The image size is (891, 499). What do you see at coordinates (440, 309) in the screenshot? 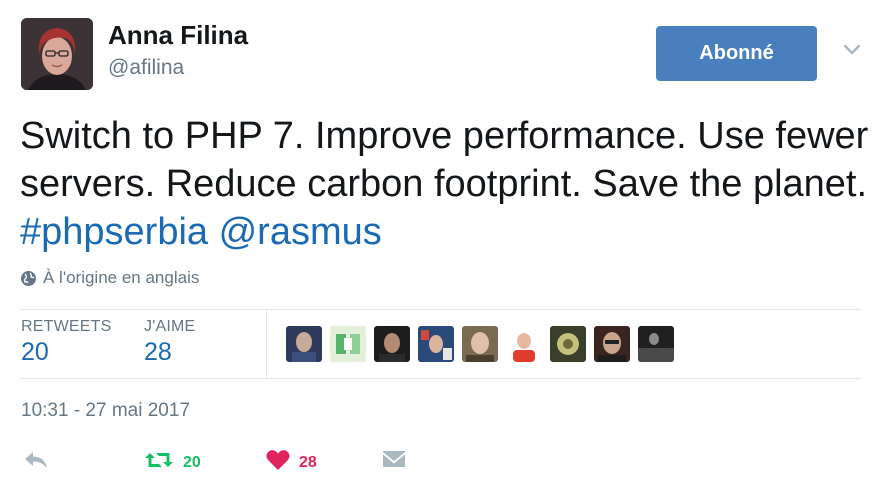
I see `stats-divider-top` at bounding box center [440, 309].